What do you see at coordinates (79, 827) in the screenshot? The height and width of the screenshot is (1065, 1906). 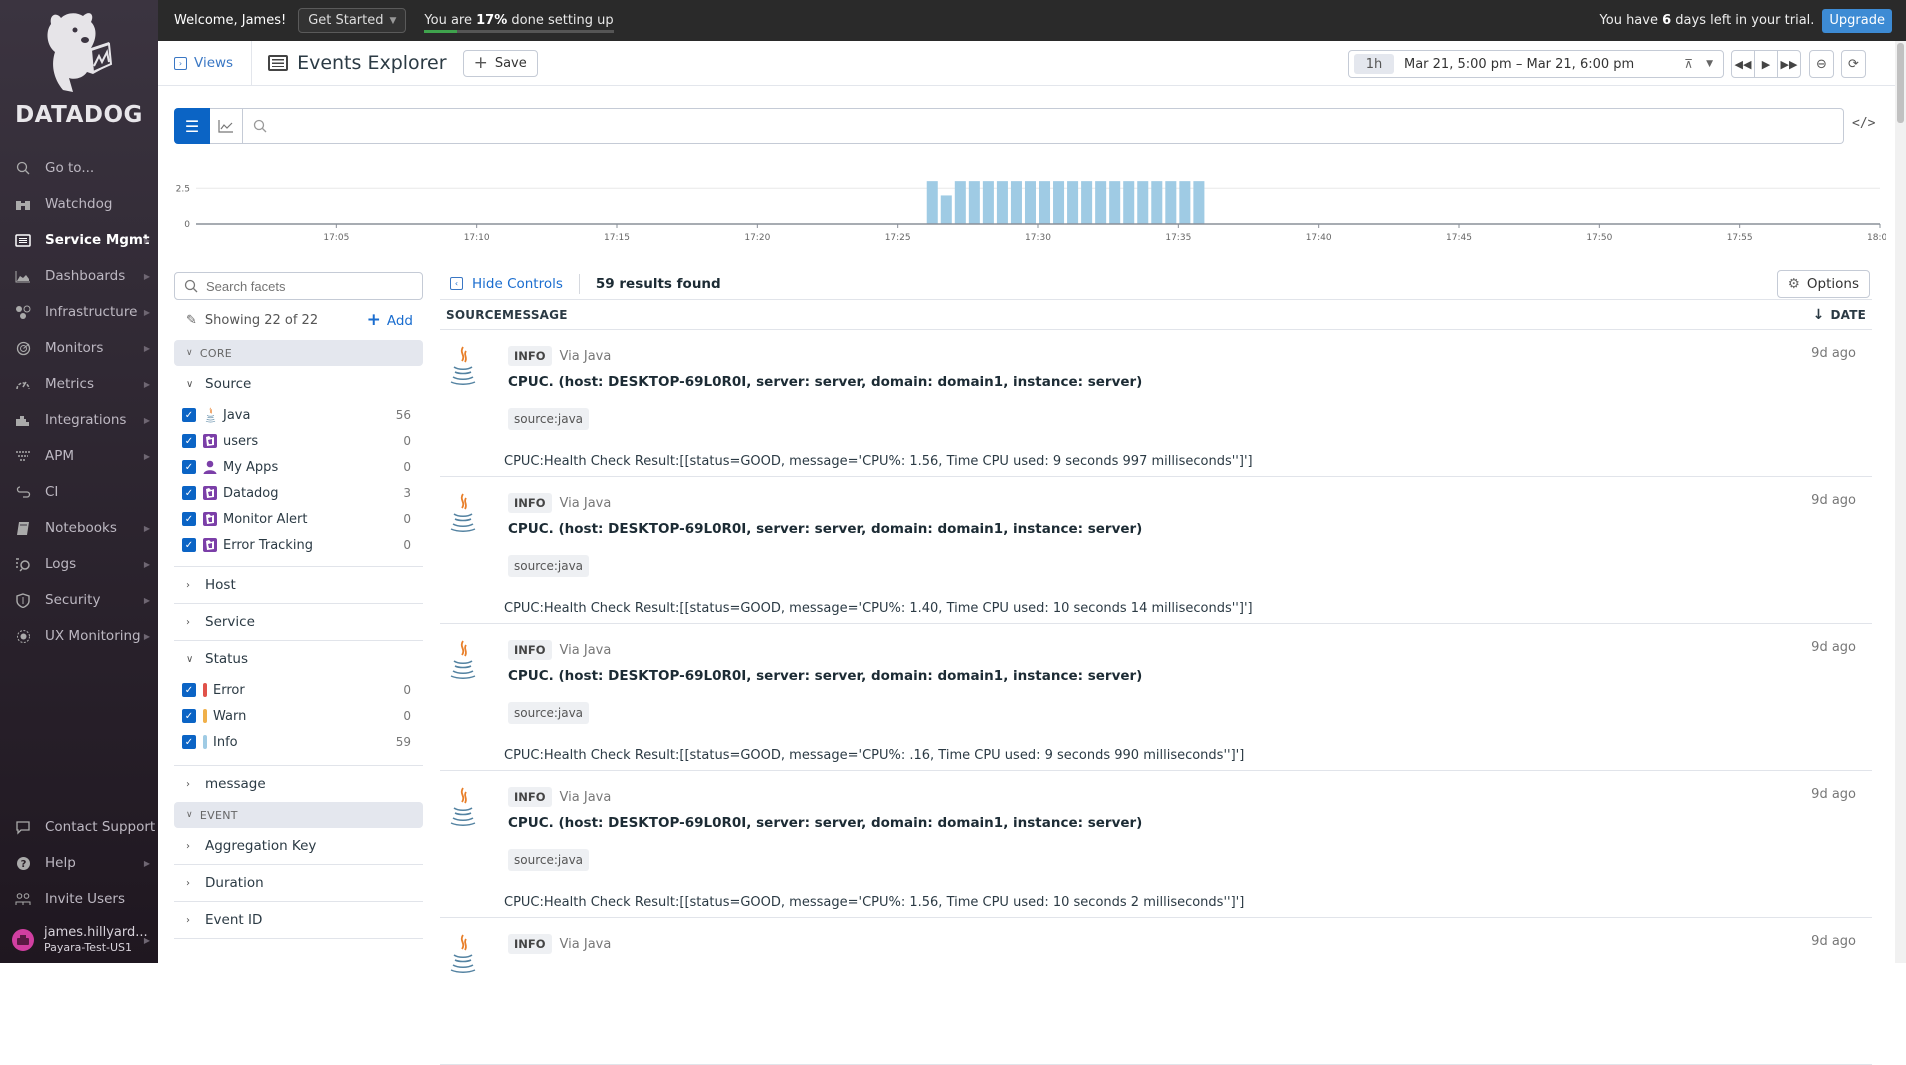 I see `sidebar-item-contact-support: Contact Support` at bounding box center [79, 827].